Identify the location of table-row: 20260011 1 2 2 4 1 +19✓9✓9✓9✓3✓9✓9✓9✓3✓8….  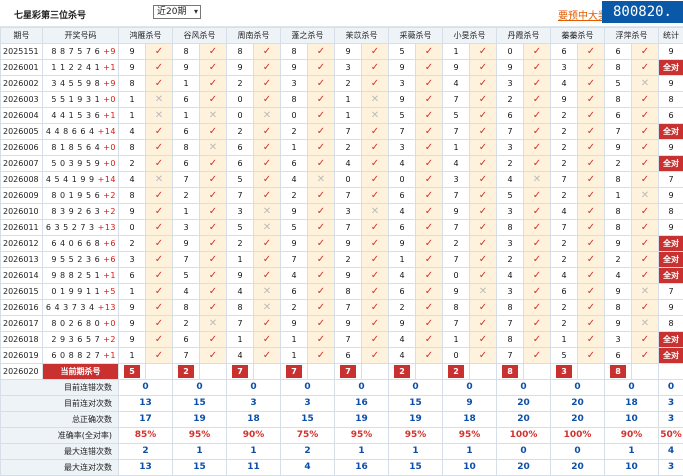
(342, 68).